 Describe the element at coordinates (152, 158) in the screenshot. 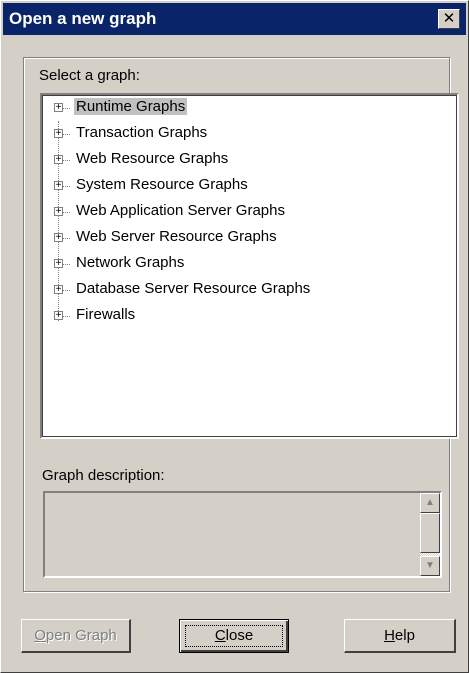

I see `tree-item-label: Web Resource Graphs` at that location.